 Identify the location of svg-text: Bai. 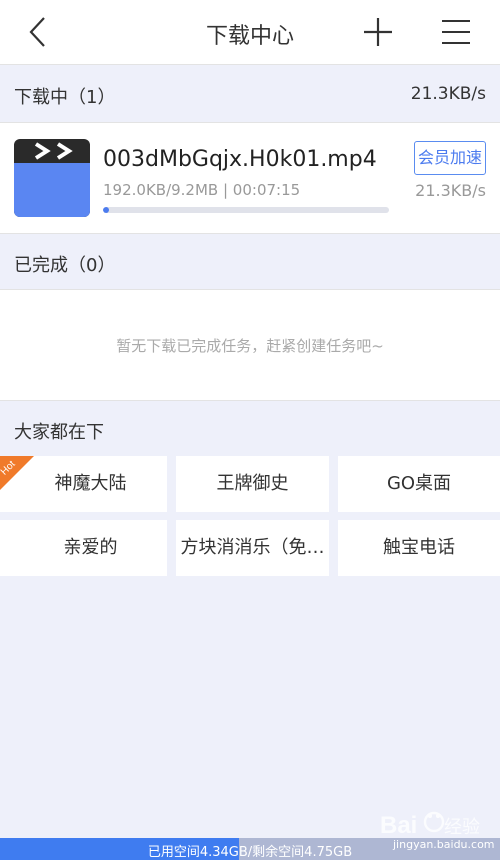
(398, 825).